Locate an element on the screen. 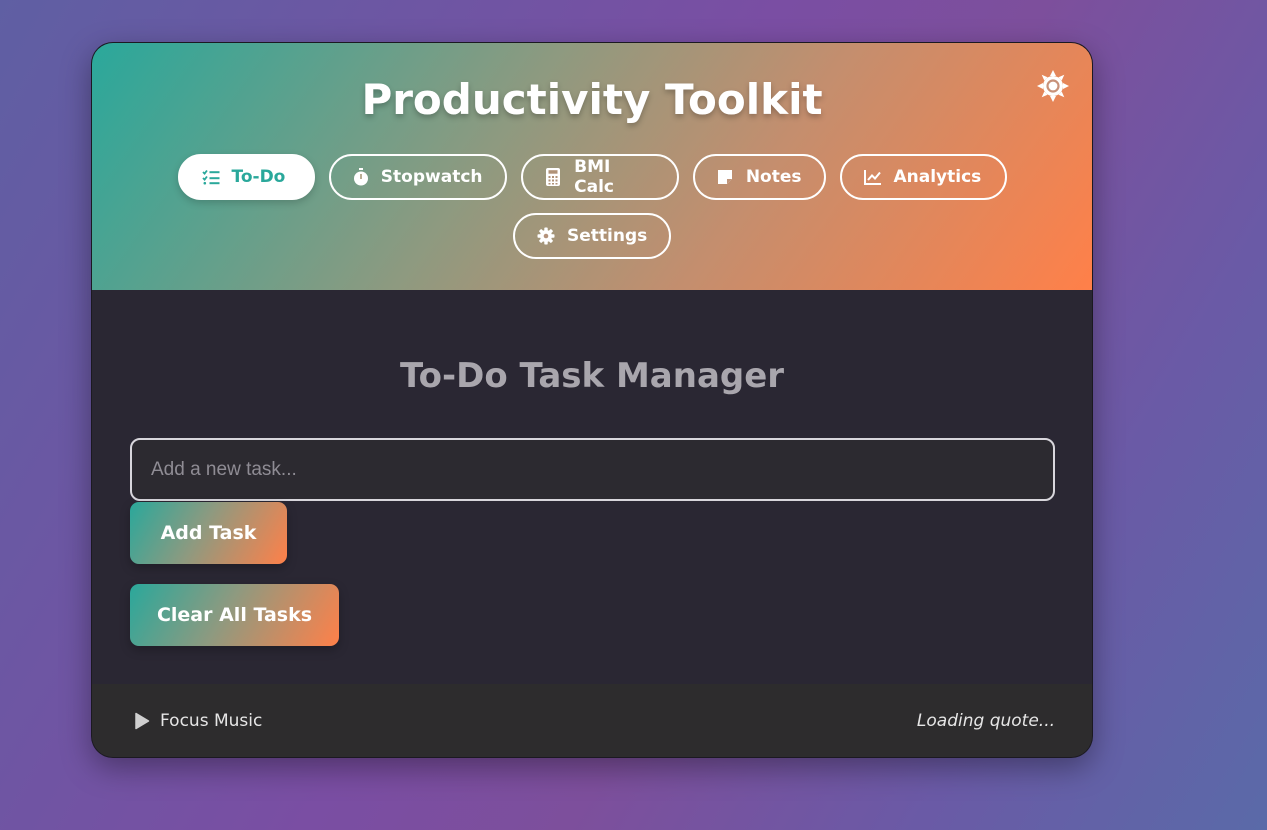  tab-notes: Notes is located at coordinates (759, 177).